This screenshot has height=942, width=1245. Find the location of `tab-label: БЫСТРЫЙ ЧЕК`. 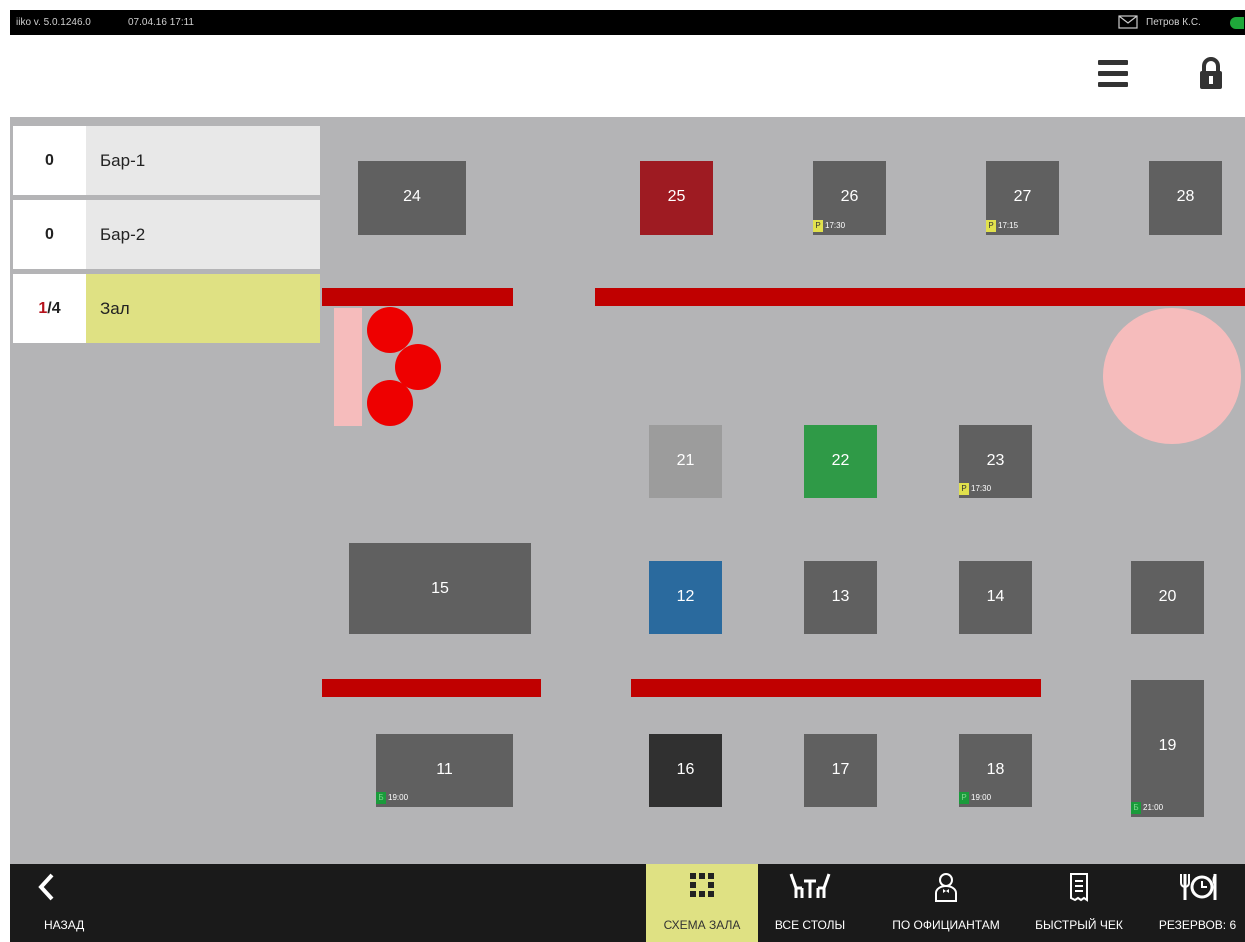

tab-label: БЫСТРЫЙ ЧЕК is located at coordinates (1079, 925).